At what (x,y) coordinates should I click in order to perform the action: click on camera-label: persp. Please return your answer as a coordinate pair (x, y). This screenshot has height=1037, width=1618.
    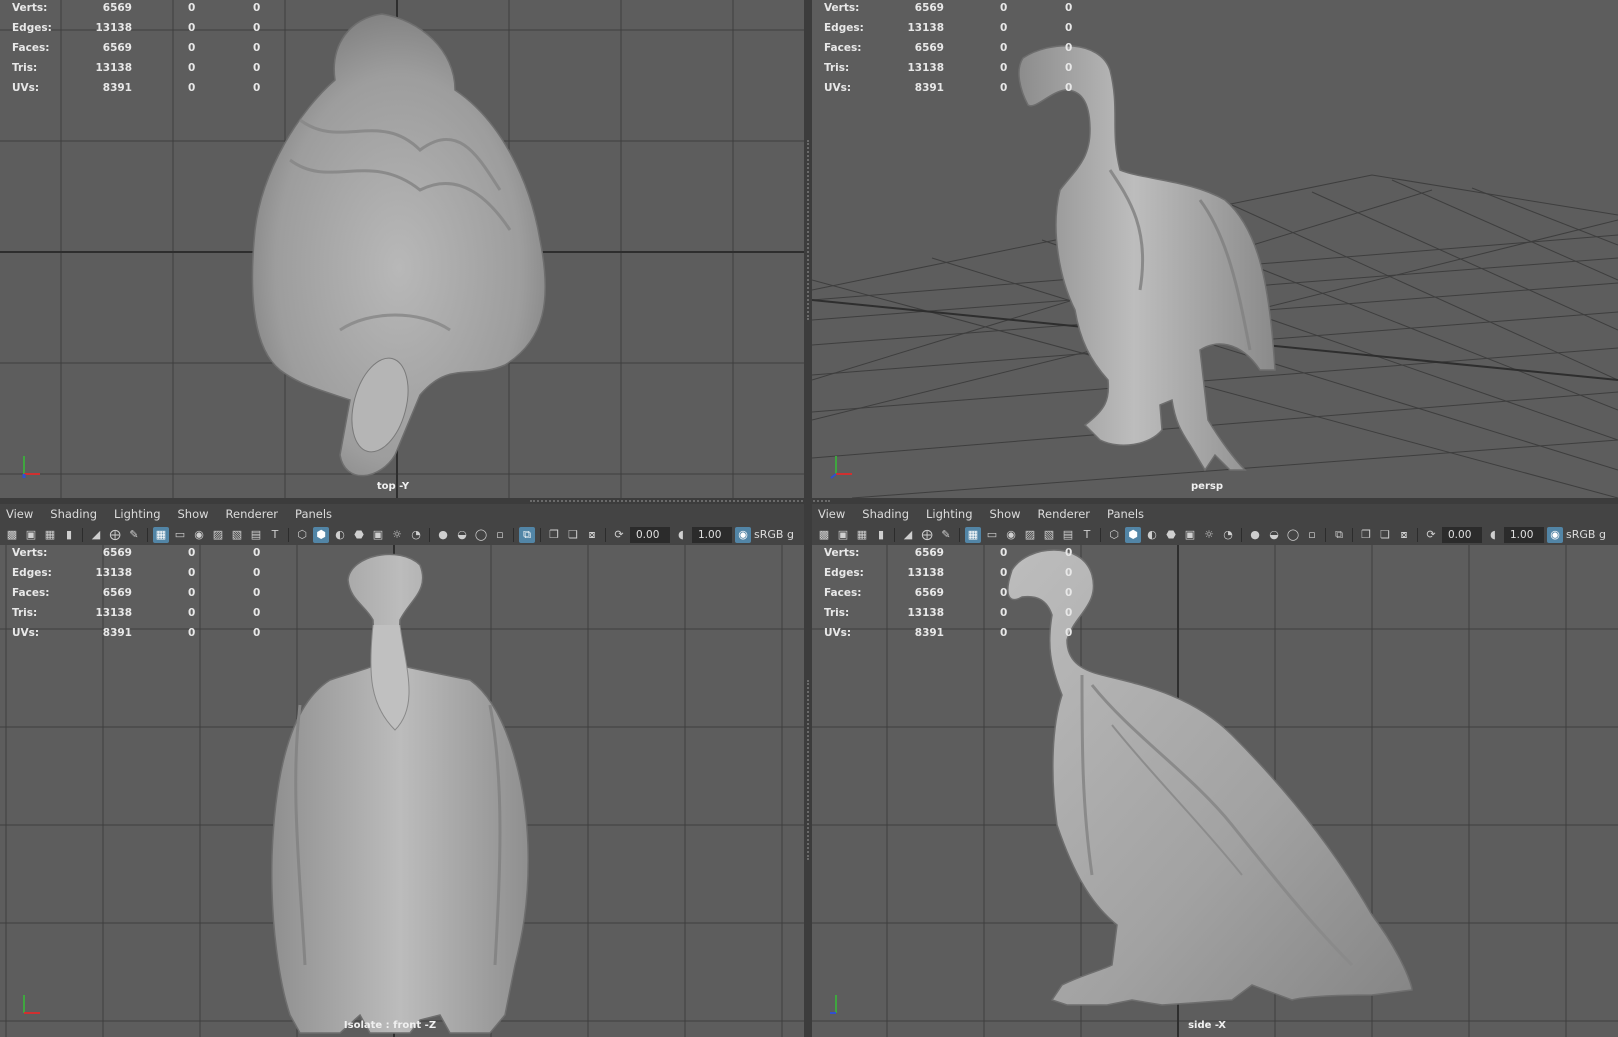
    Looking at the image, I should click on (1207, 486).